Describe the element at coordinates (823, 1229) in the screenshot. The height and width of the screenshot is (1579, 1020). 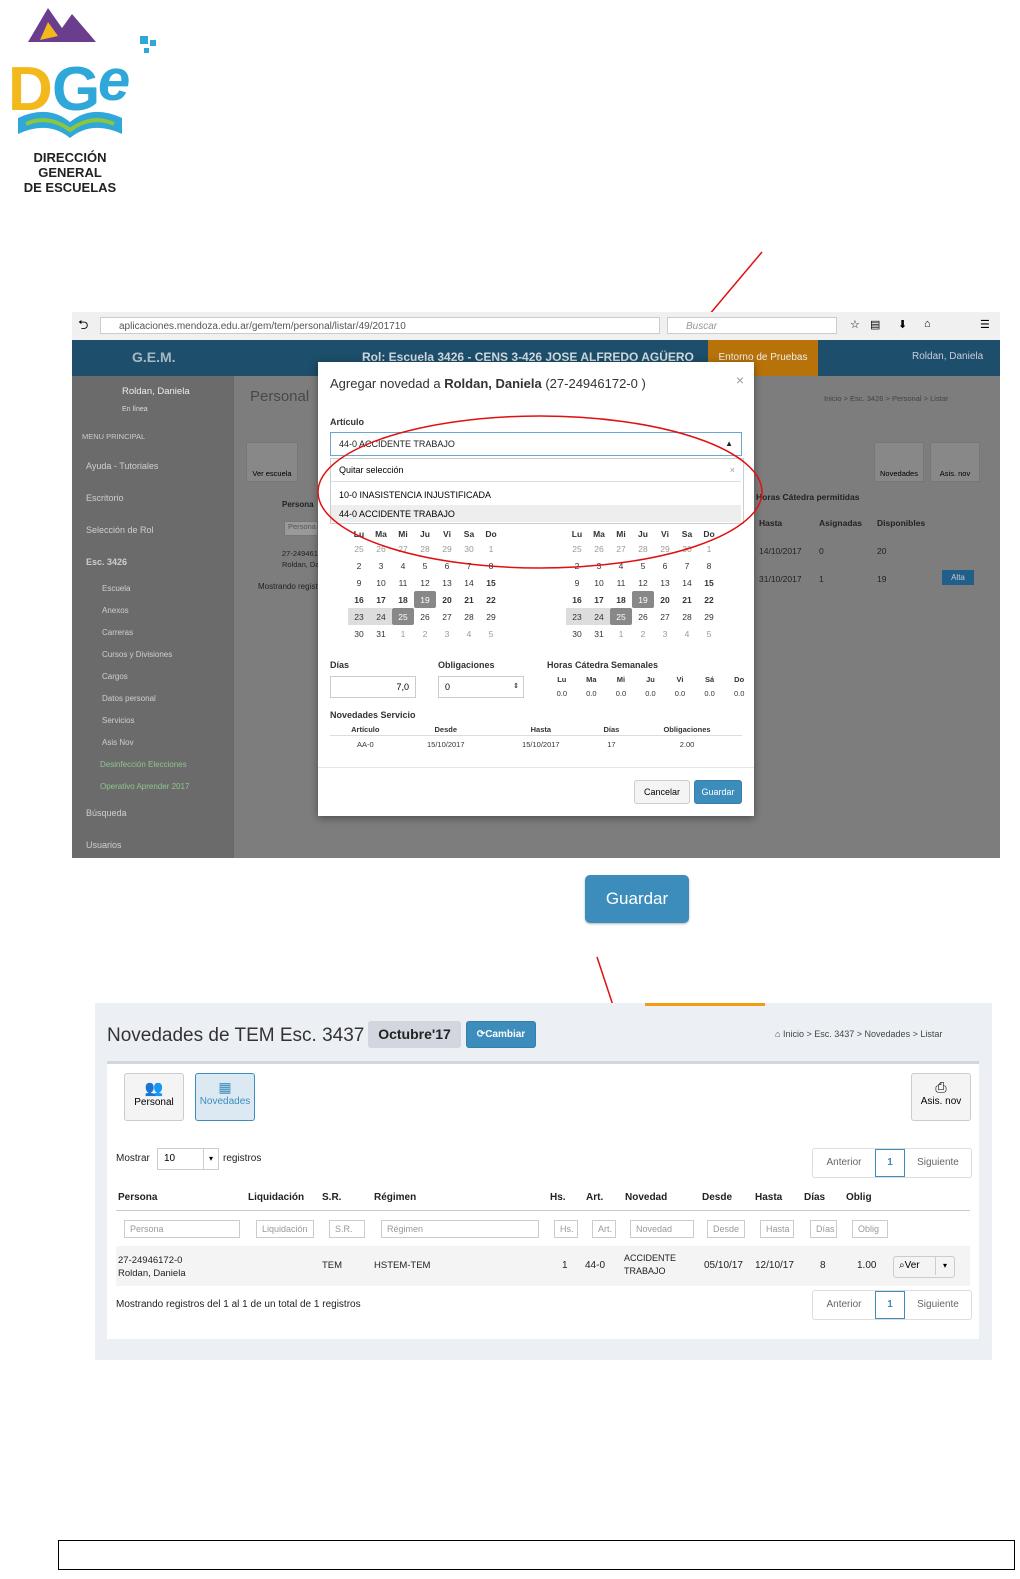
I see `filter-dias: Días` at that location.